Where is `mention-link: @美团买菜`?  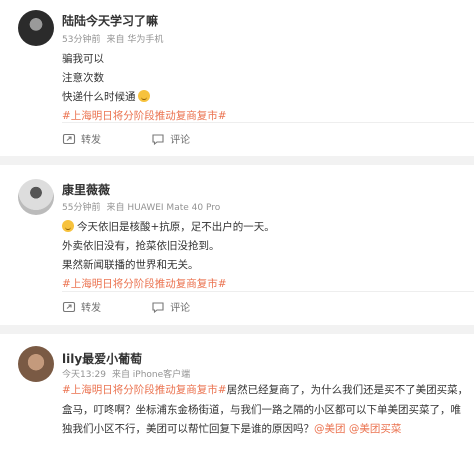
mention-link: @美团买菜 is located at coordinates (375, 429).